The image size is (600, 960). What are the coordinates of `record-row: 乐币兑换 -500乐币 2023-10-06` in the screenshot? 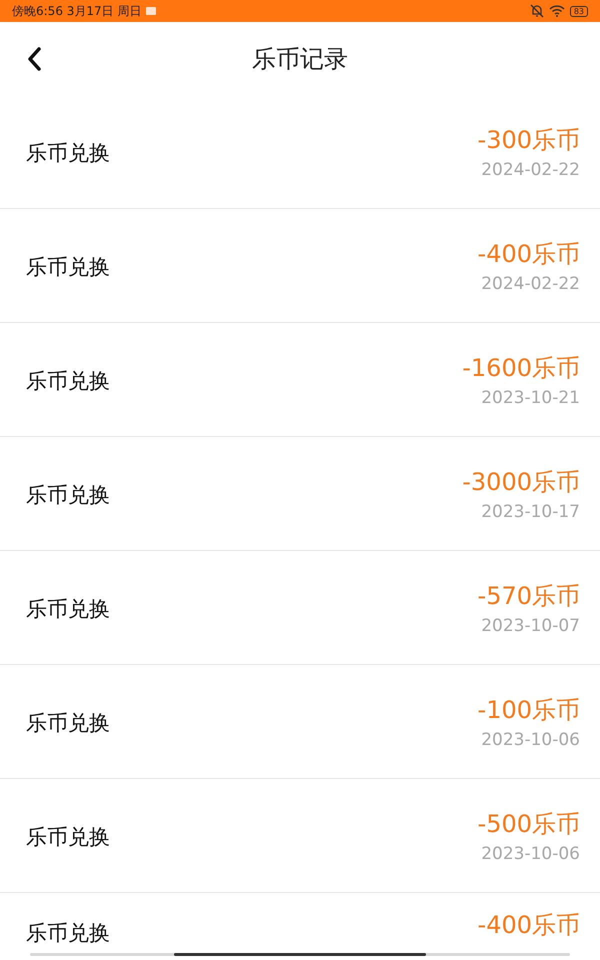 It's located at (300, 836).